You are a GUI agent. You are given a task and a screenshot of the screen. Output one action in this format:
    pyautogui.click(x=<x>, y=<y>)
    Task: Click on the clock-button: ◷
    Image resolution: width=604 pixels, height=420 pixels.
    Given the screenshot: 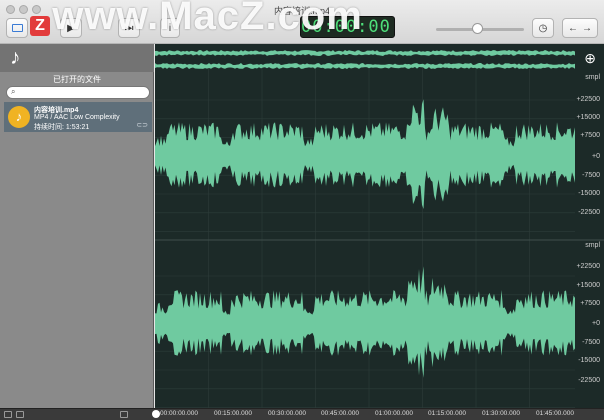 What is the action you would take?
    pyautogui.click(x=543, y=28)
    